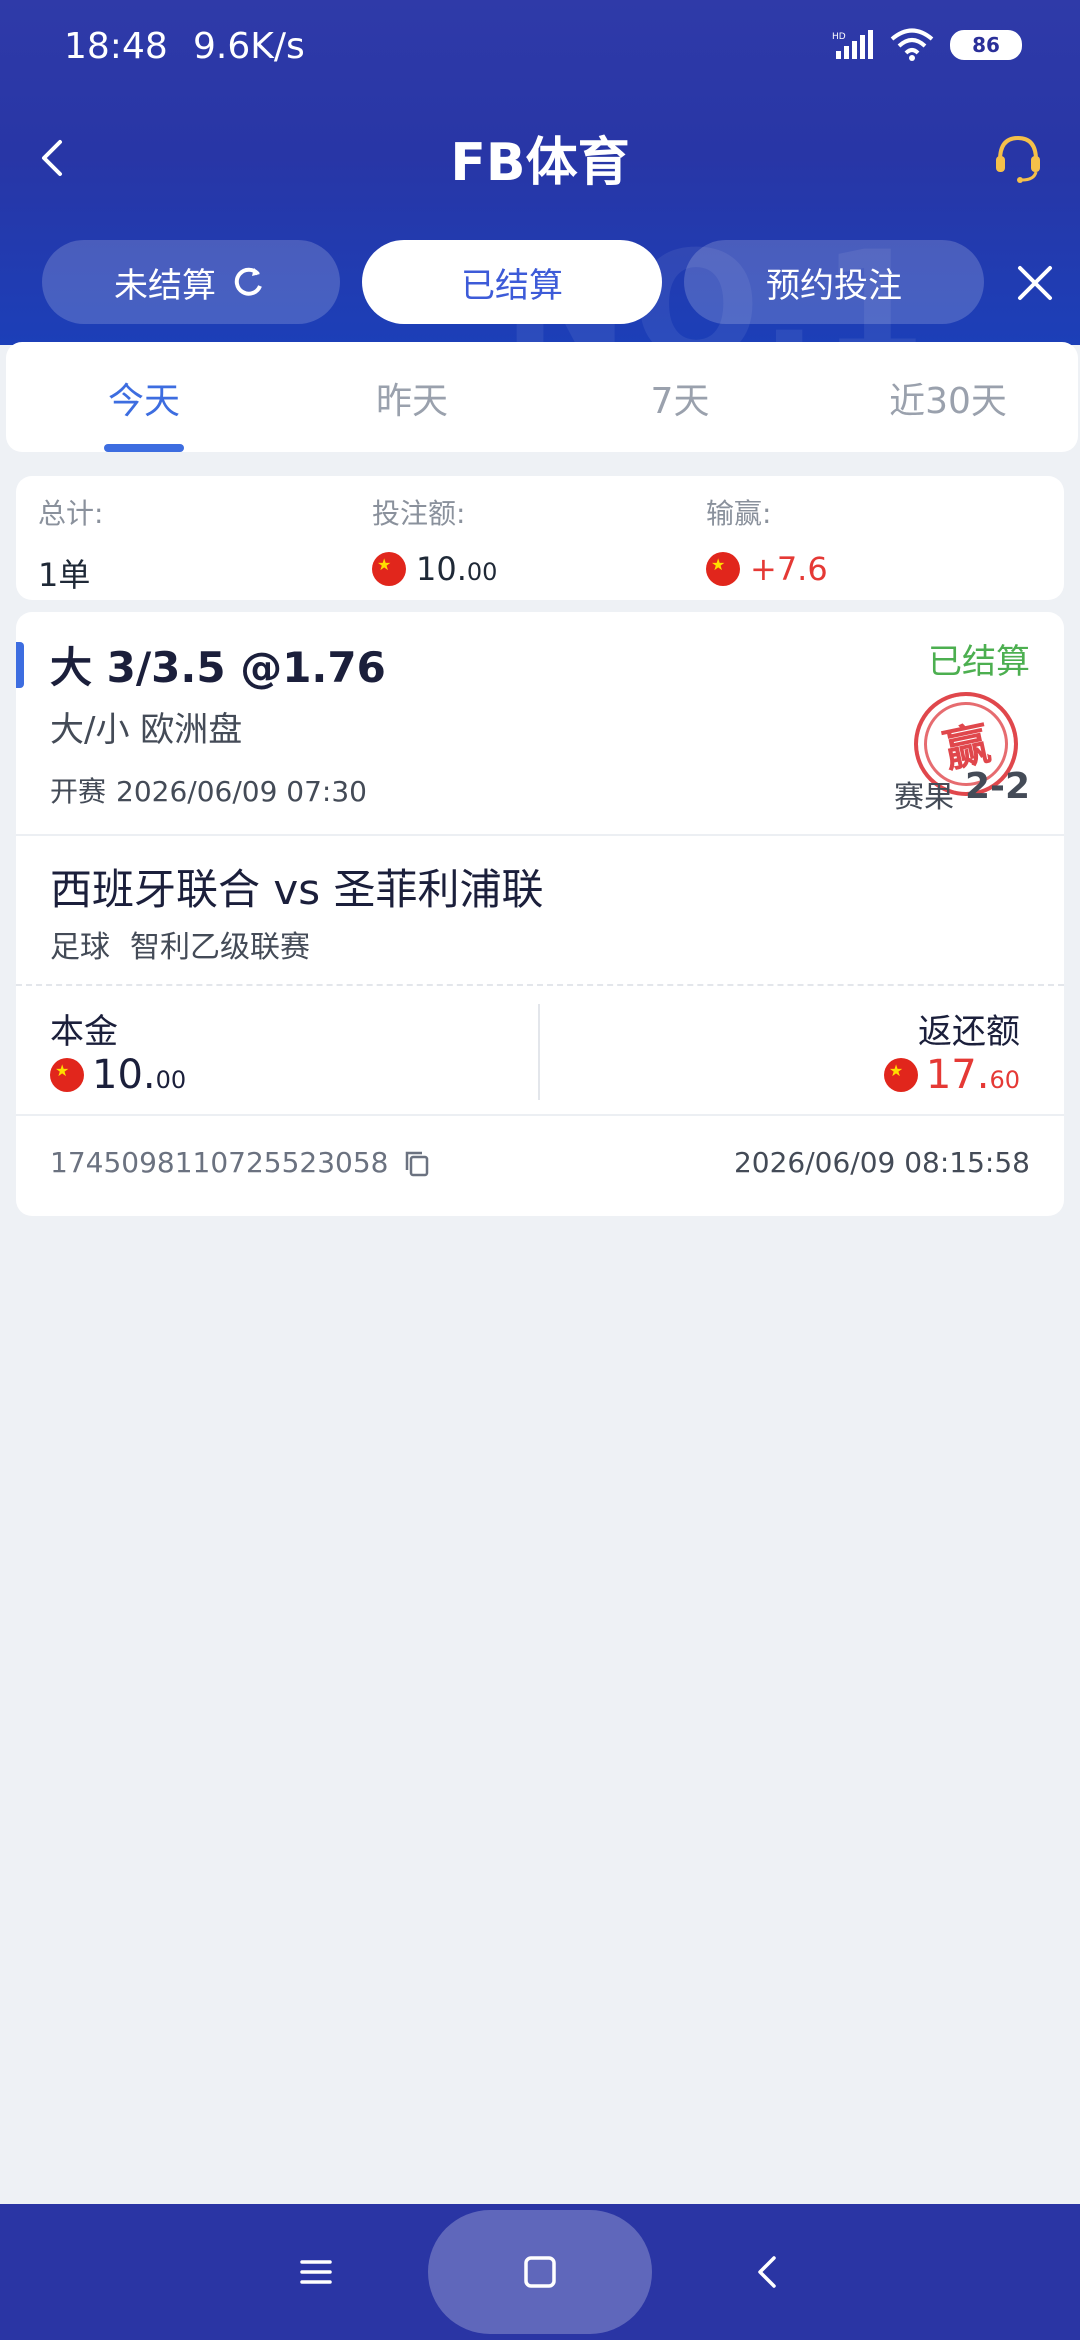 The width and height of the screenshot is (1080, 2340). I want to click on status-time: 18:48, so click(116, 46).